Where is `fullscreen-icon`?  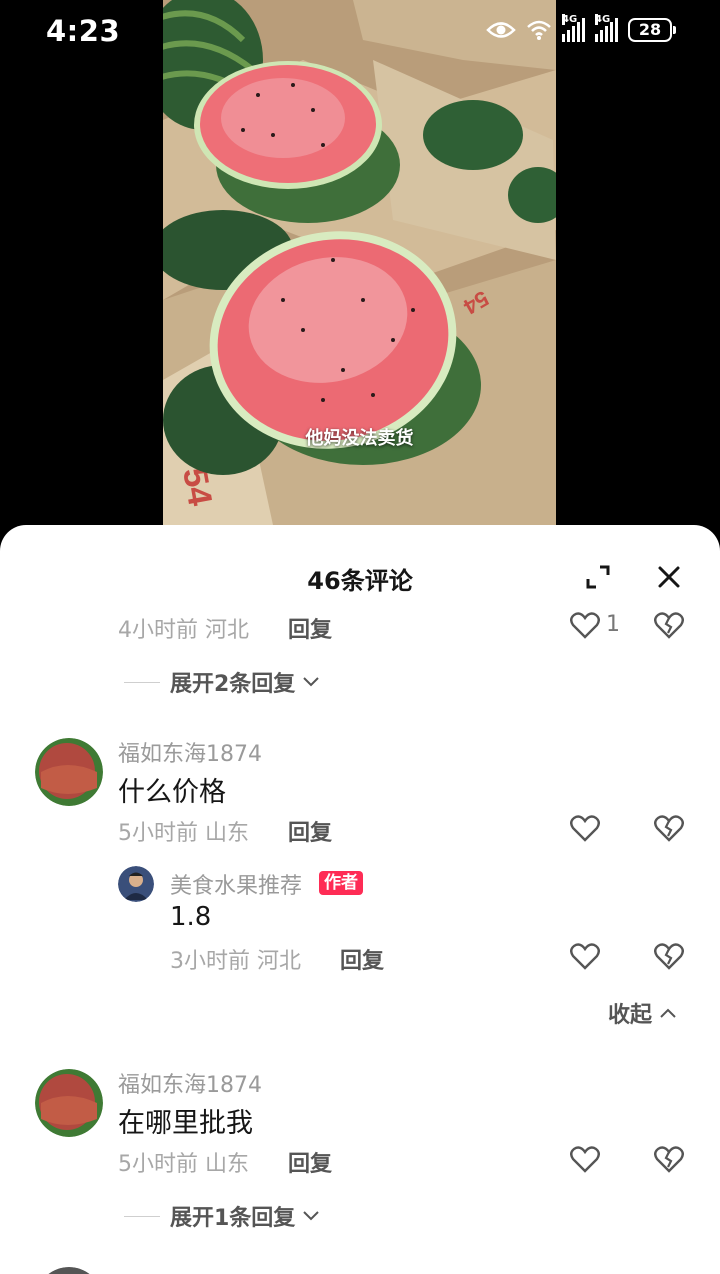 fullscreen-icon is located at coordinates (598, 577).